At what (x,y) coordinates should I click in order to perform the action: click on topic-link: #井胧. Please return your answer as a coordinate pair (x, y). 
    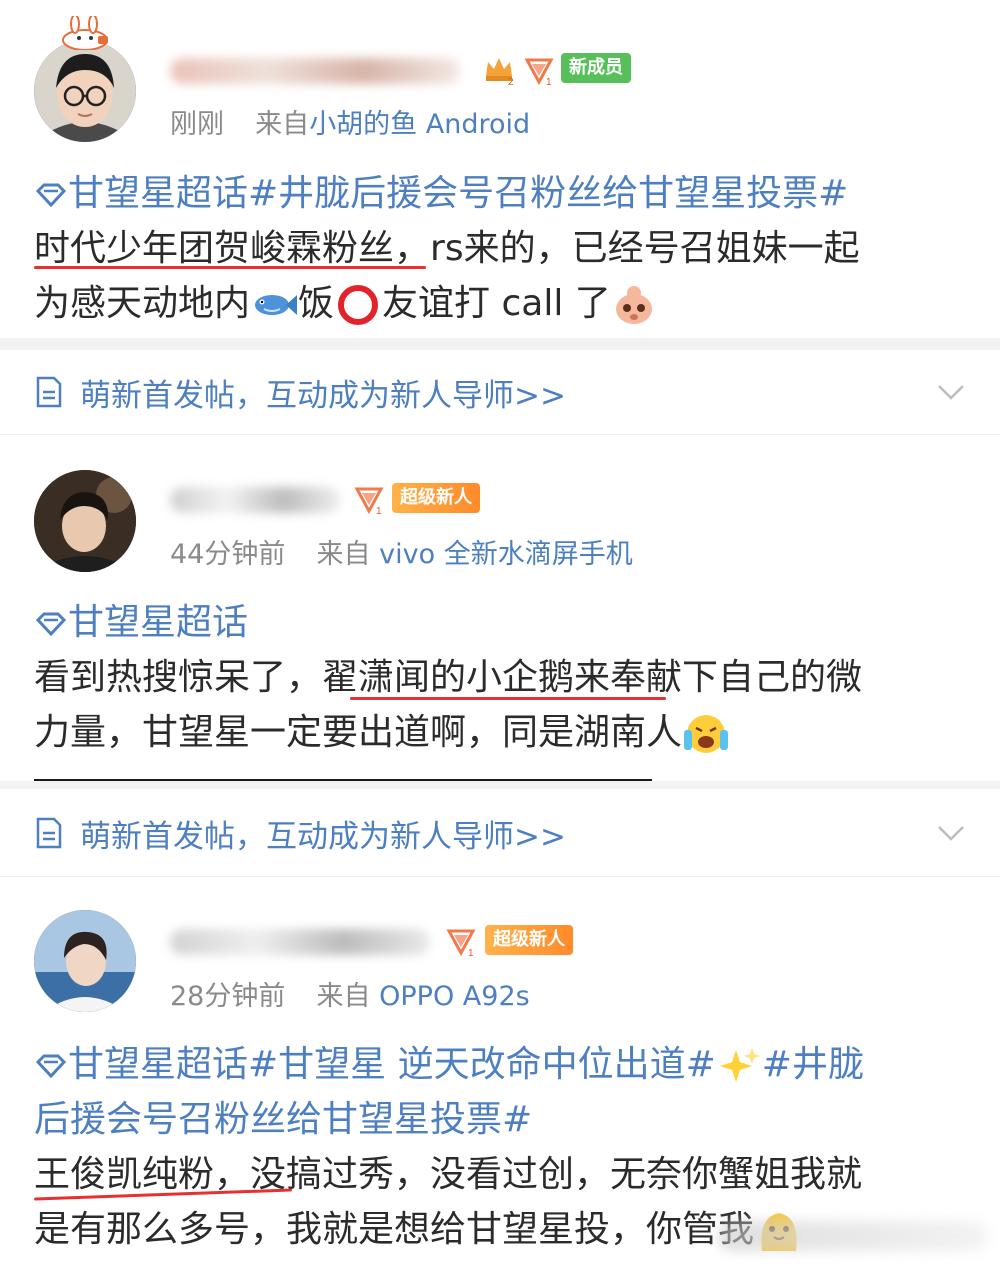
    Looking at the image, I should click on (813, 1064).